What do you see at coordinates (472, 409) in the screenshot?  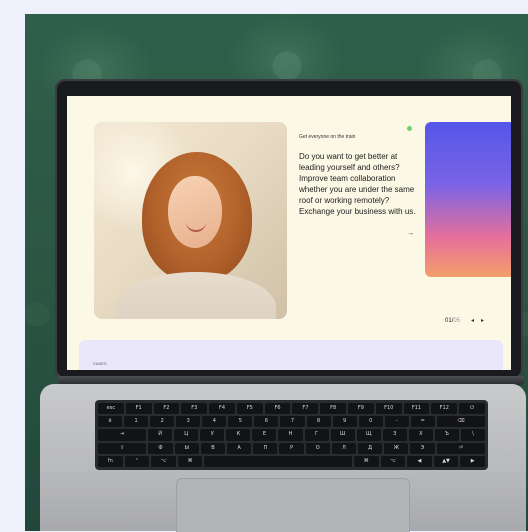 I see `keyboard-key: ⏻` at bounding box center [472, 409].